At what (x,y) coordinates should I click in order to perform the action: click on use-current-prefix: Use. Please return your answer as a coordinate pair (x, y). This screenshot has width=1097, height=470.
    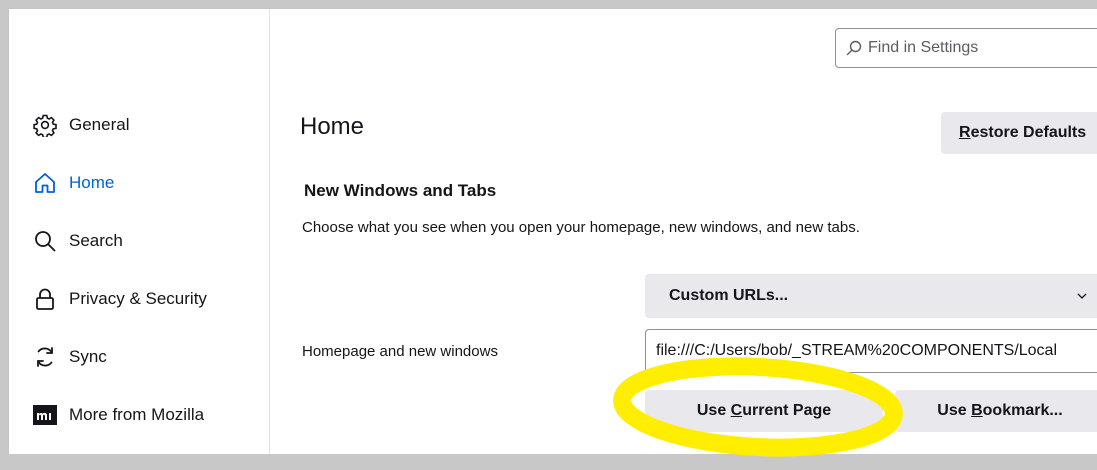
    Looking at the image, I should click on (713, 410).